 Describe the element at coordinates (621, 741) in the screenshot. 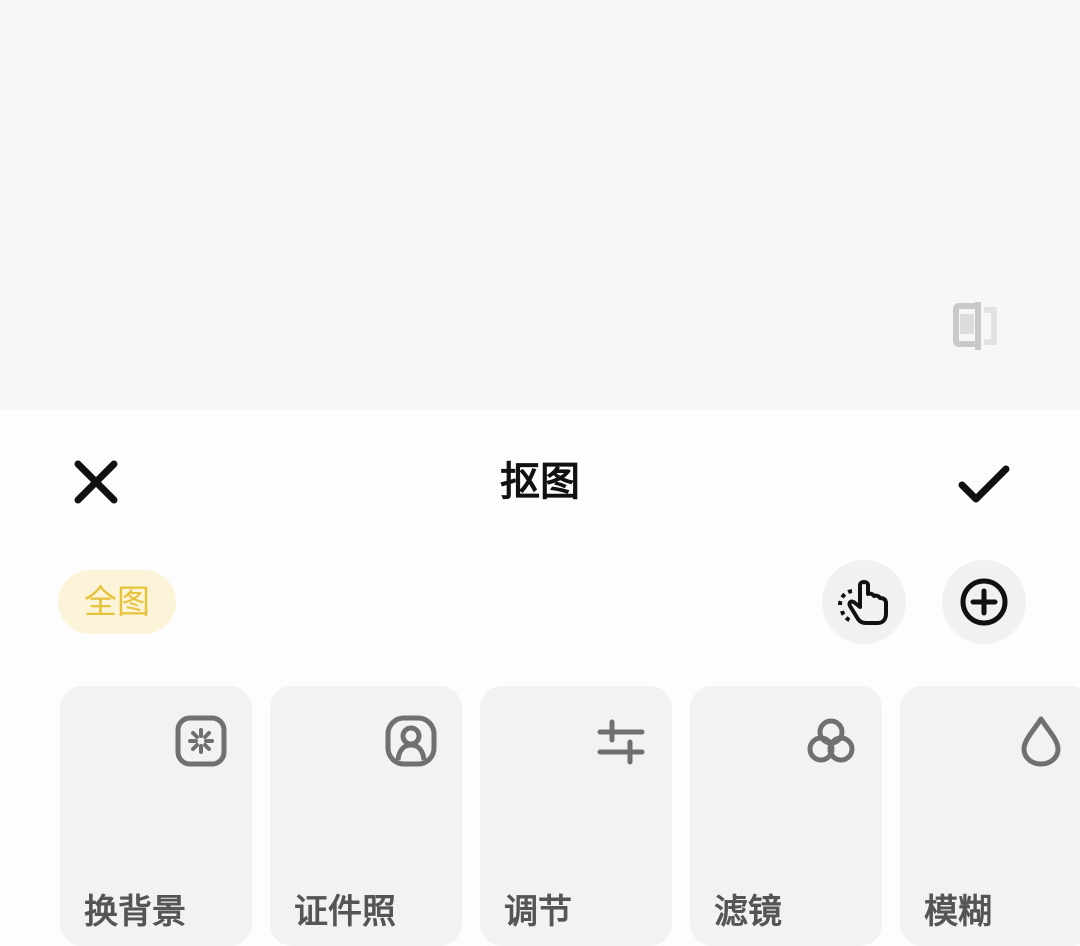

I see `sliders-icon` at that location.